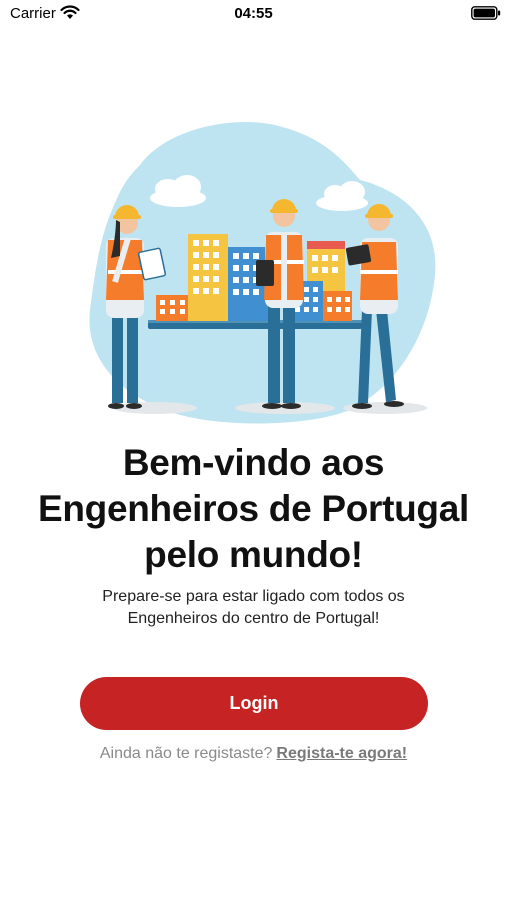  What do you see at coordinates (253, 554) in the screenshot?
I see `welcome-title-line-3: pelo mundo!` at bounding box center [253, 554].